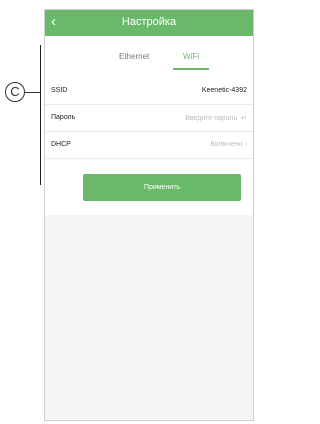 This screenshot has height=424, width=320. What do you see at coordinates (162, 187) in the screenshot?
I see `apply-button: Применить` at bounding box center [162, 187].